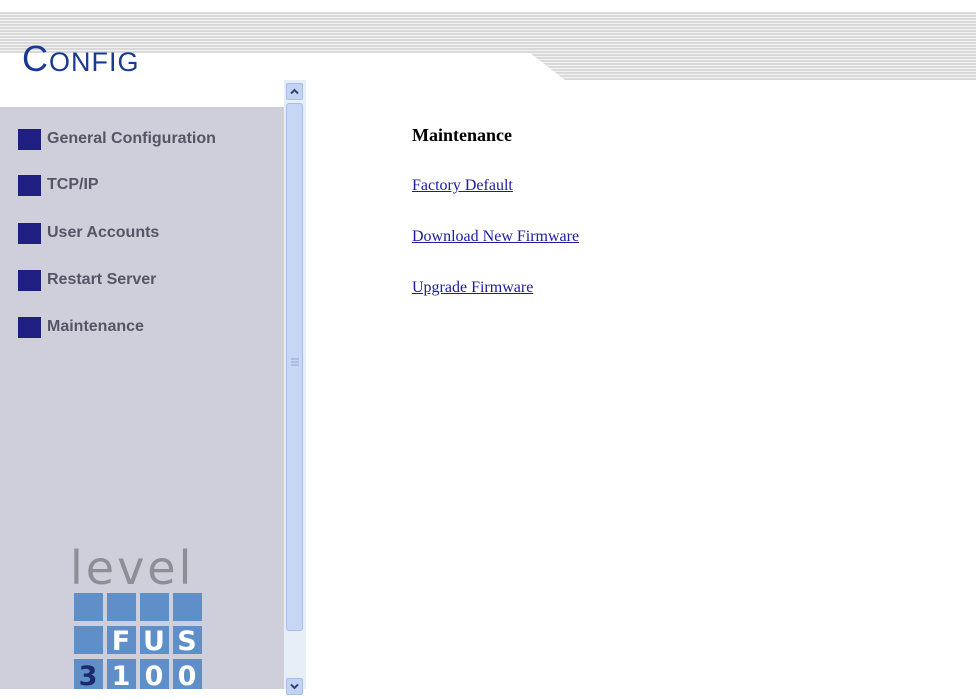 The width and height of the screenshot is (976, 699). What do you see at coordinates (136, 616) in the screenshot?
I see `level-one-logo: level F U S 3 1 0 0` at bounding box center [136, 616].